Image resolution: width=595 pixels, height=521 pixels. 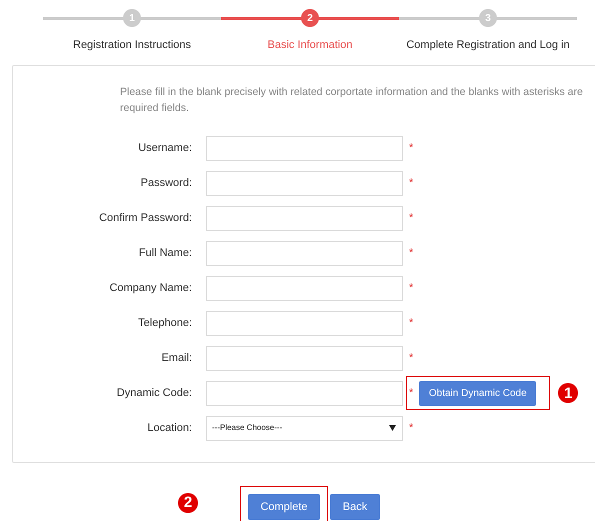 I want to click on action-button: Back, so click(x=355, y=507).